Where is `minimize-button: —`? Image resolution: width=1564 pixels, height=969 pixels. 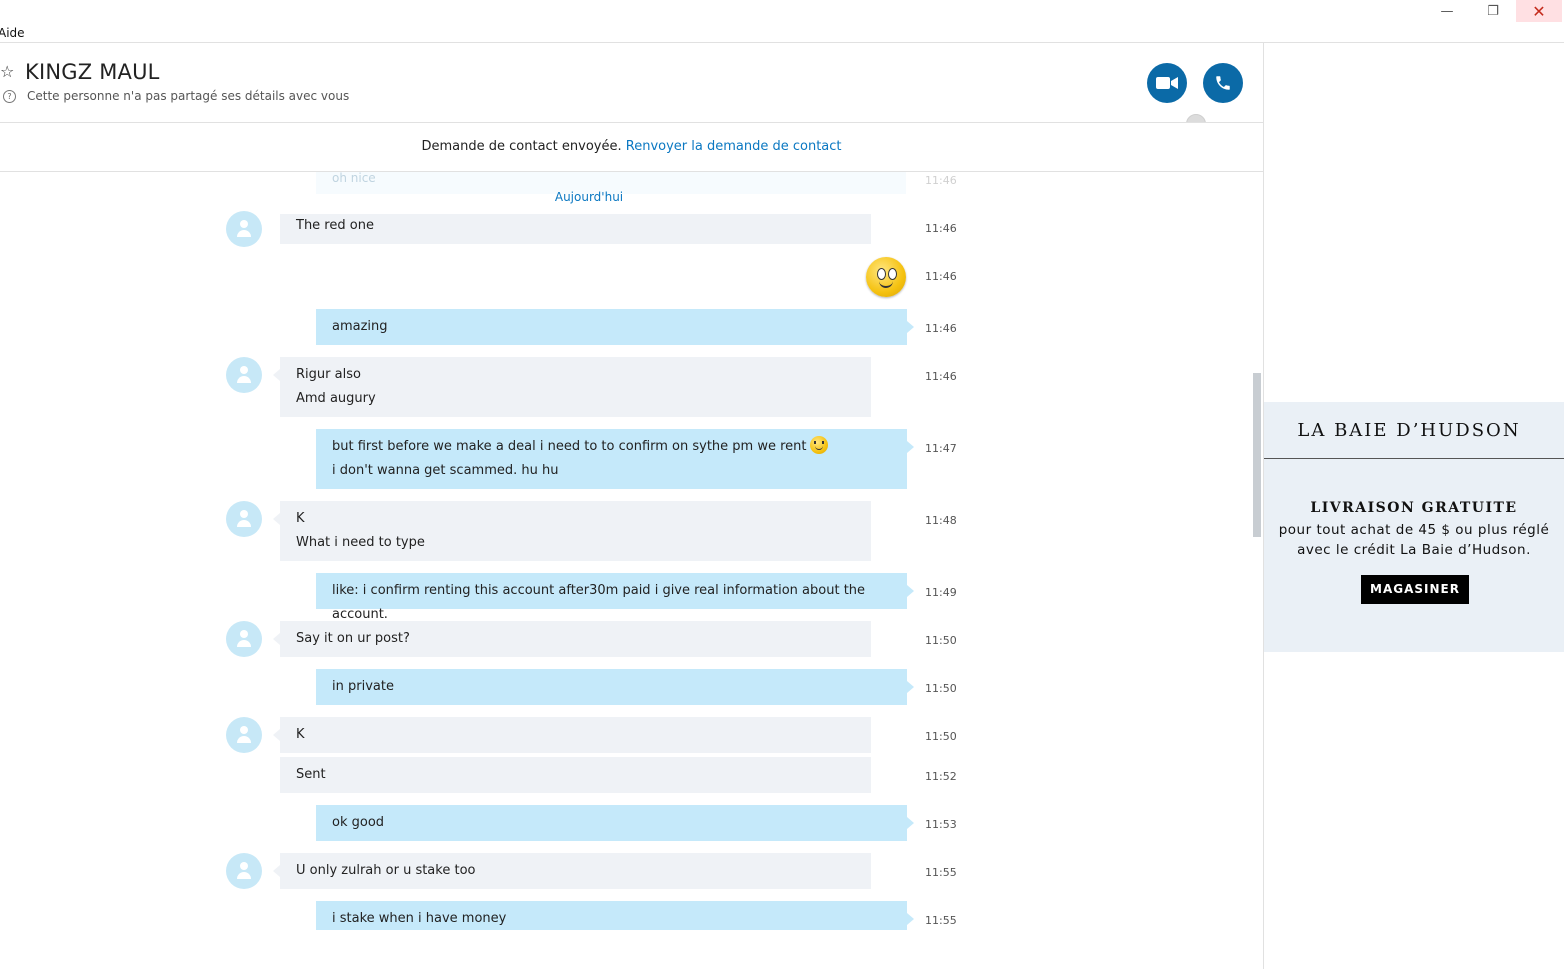
minimize-button: — is located at coordinates (1447, 11).